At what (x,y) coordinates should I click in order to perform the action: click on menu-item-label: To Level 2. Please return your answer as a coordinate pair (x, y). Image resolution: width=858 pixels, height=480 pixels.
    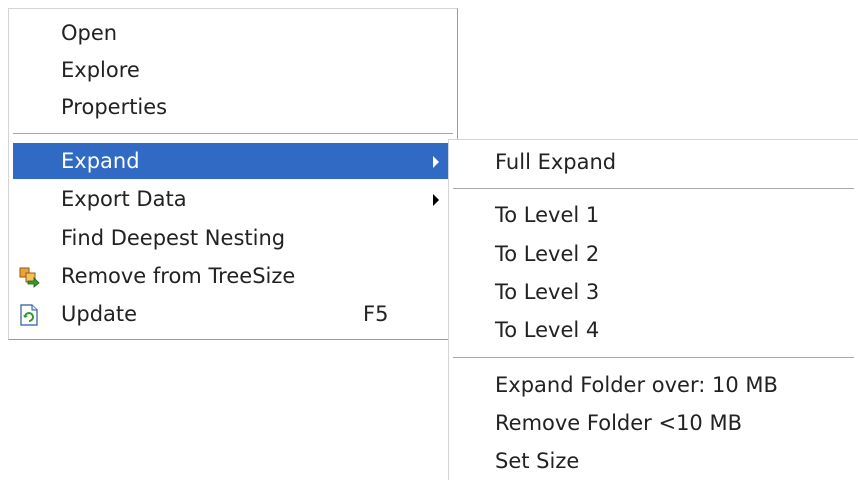
    Looking at the image, I should click on (547, 254).